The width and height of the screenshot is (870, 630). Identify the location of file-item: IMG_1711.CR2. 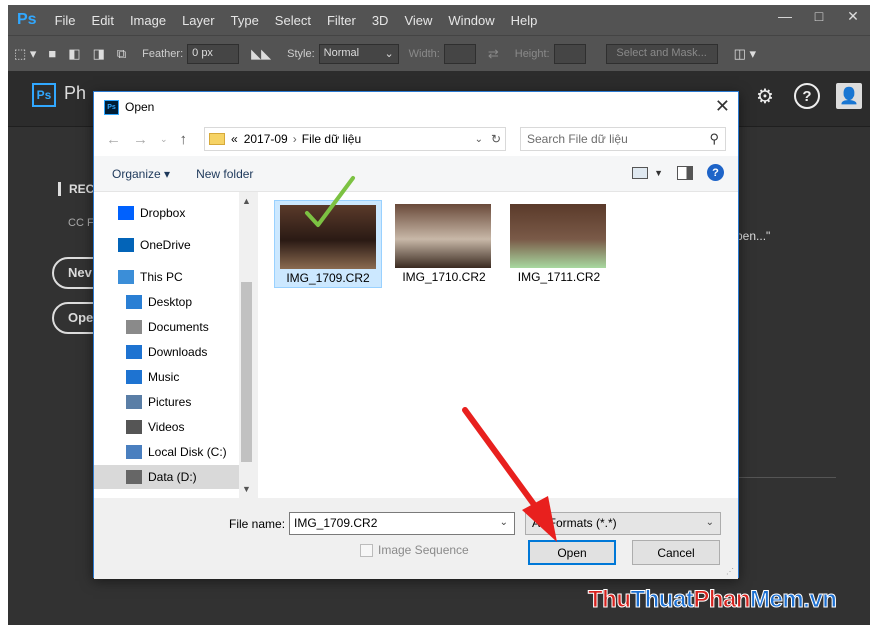
(559, 244).